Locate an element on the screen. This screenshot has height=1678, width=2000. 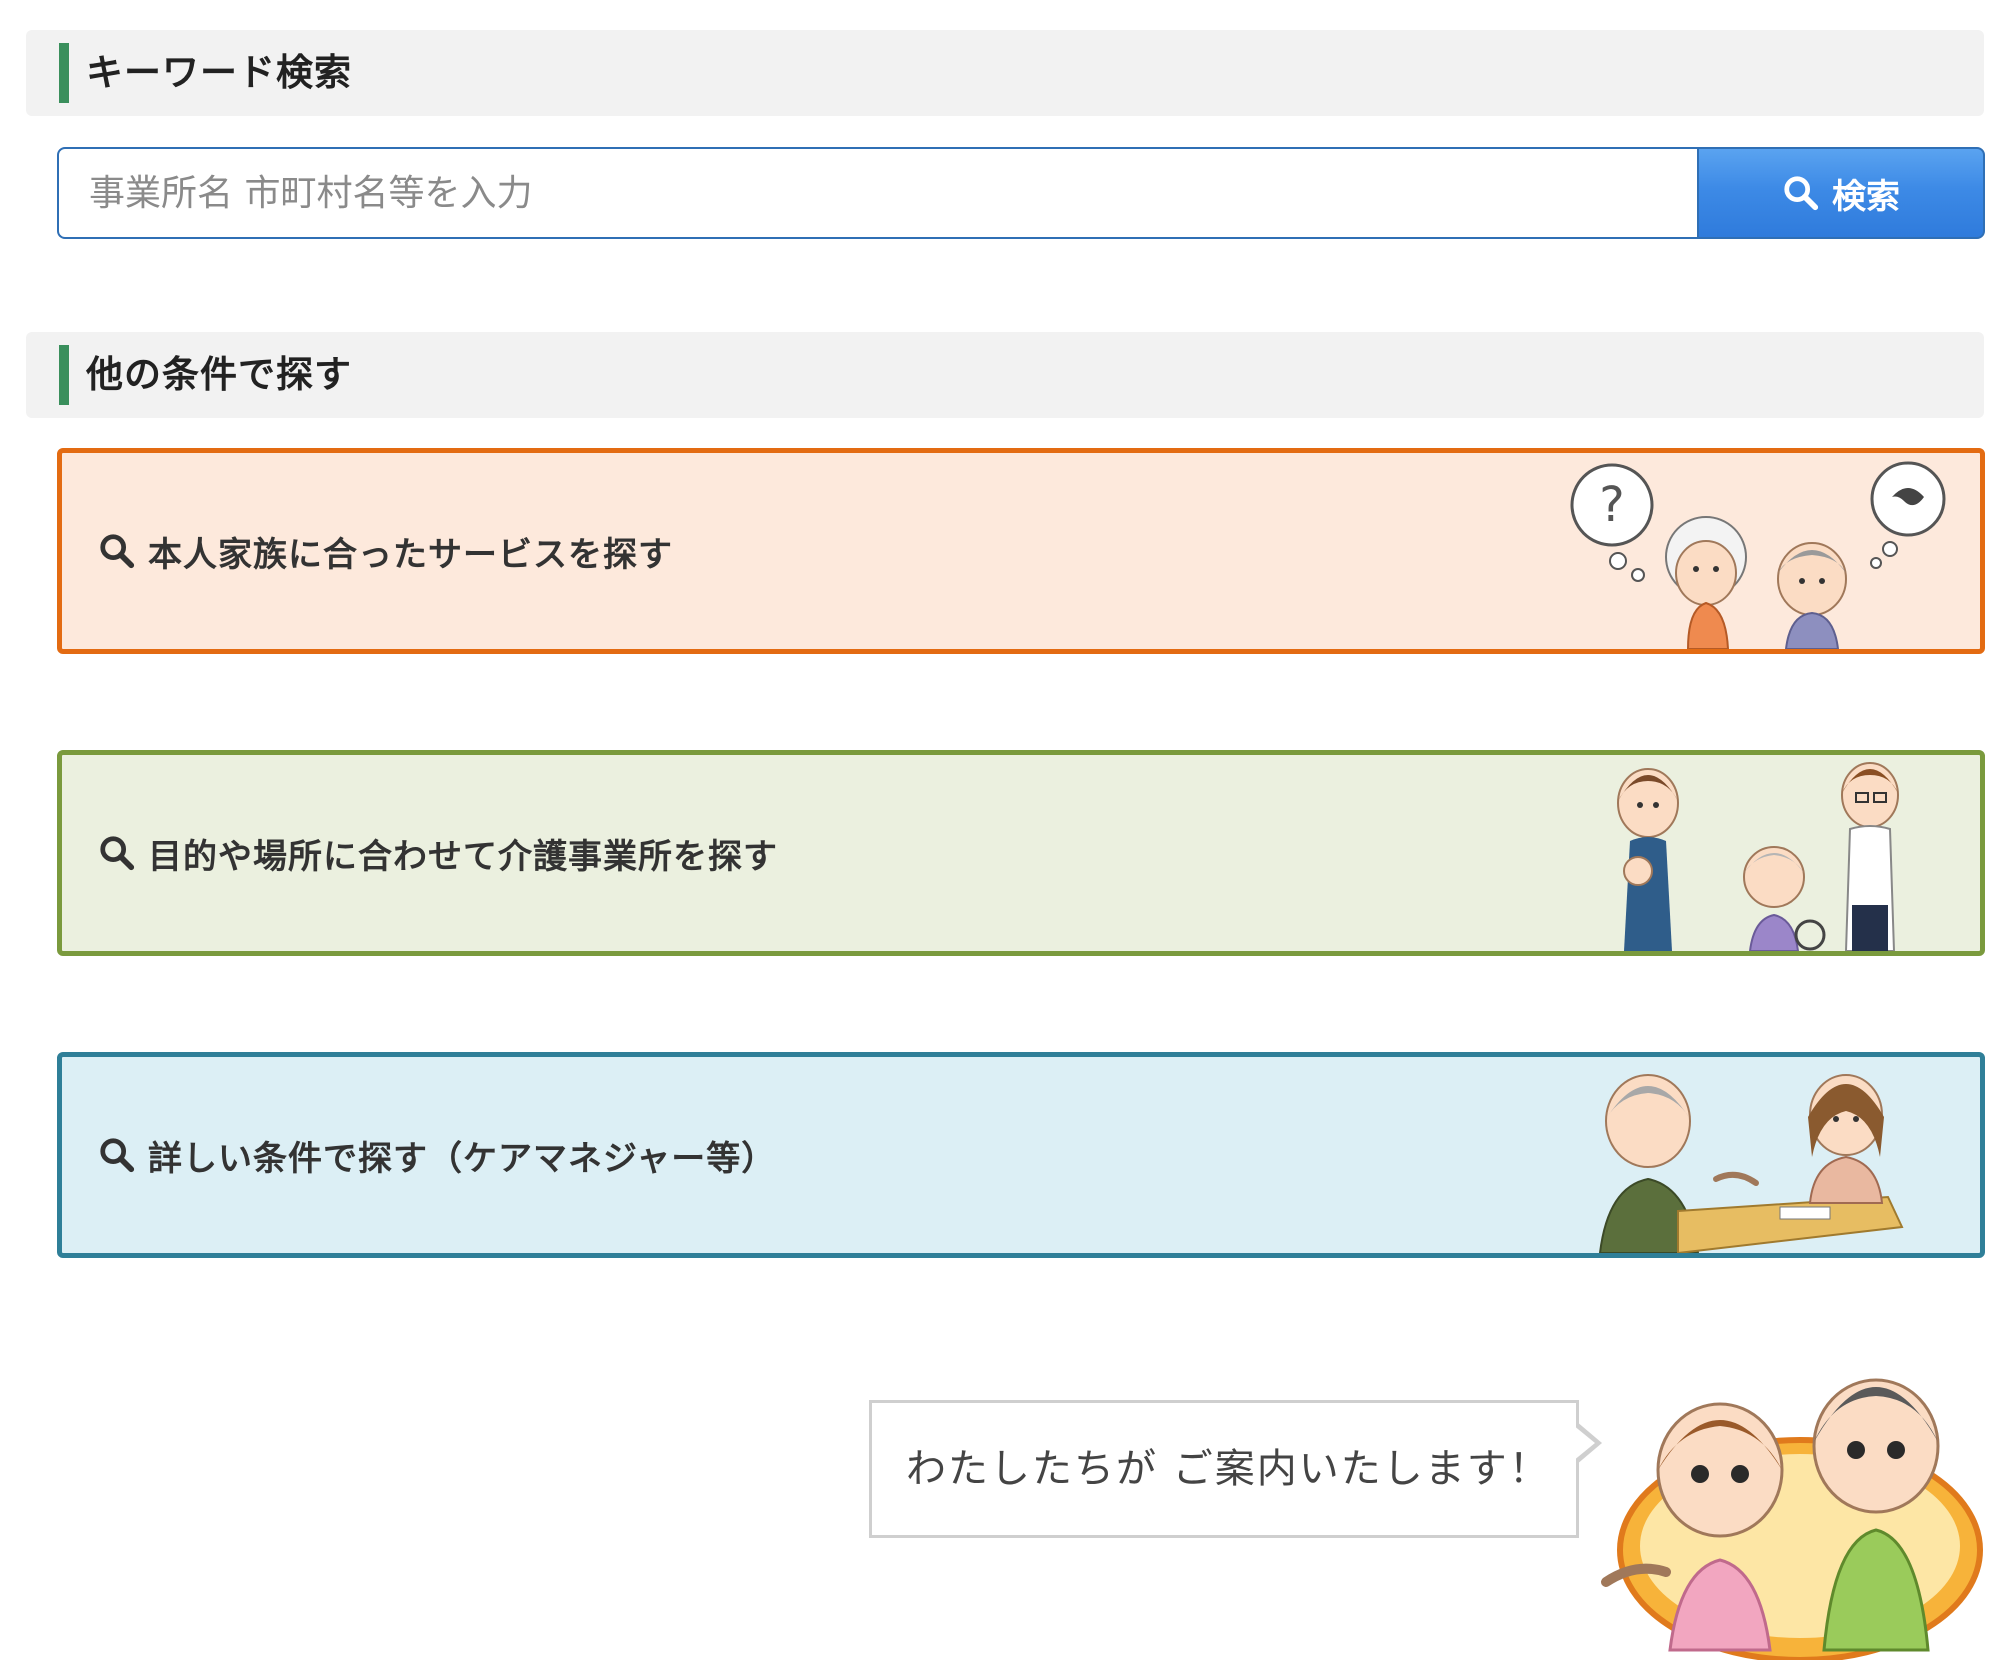
search-icon is located at coordinates (1801, 193).